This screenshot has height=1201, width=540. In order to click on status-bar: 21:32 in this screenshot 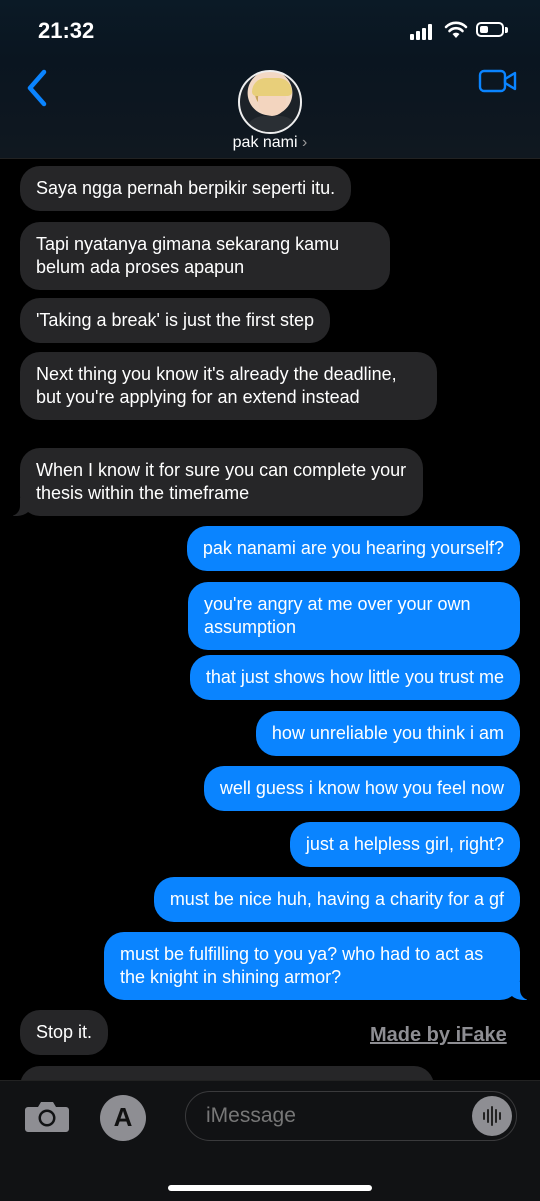, I will do `click(270, 30)`.